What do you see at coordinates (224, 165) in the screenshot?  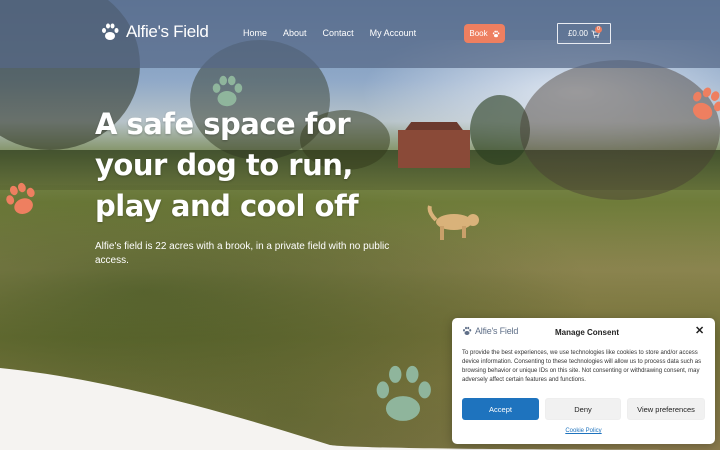 I see `headline-line: your dog to run,` at bounding box center [224, 165].